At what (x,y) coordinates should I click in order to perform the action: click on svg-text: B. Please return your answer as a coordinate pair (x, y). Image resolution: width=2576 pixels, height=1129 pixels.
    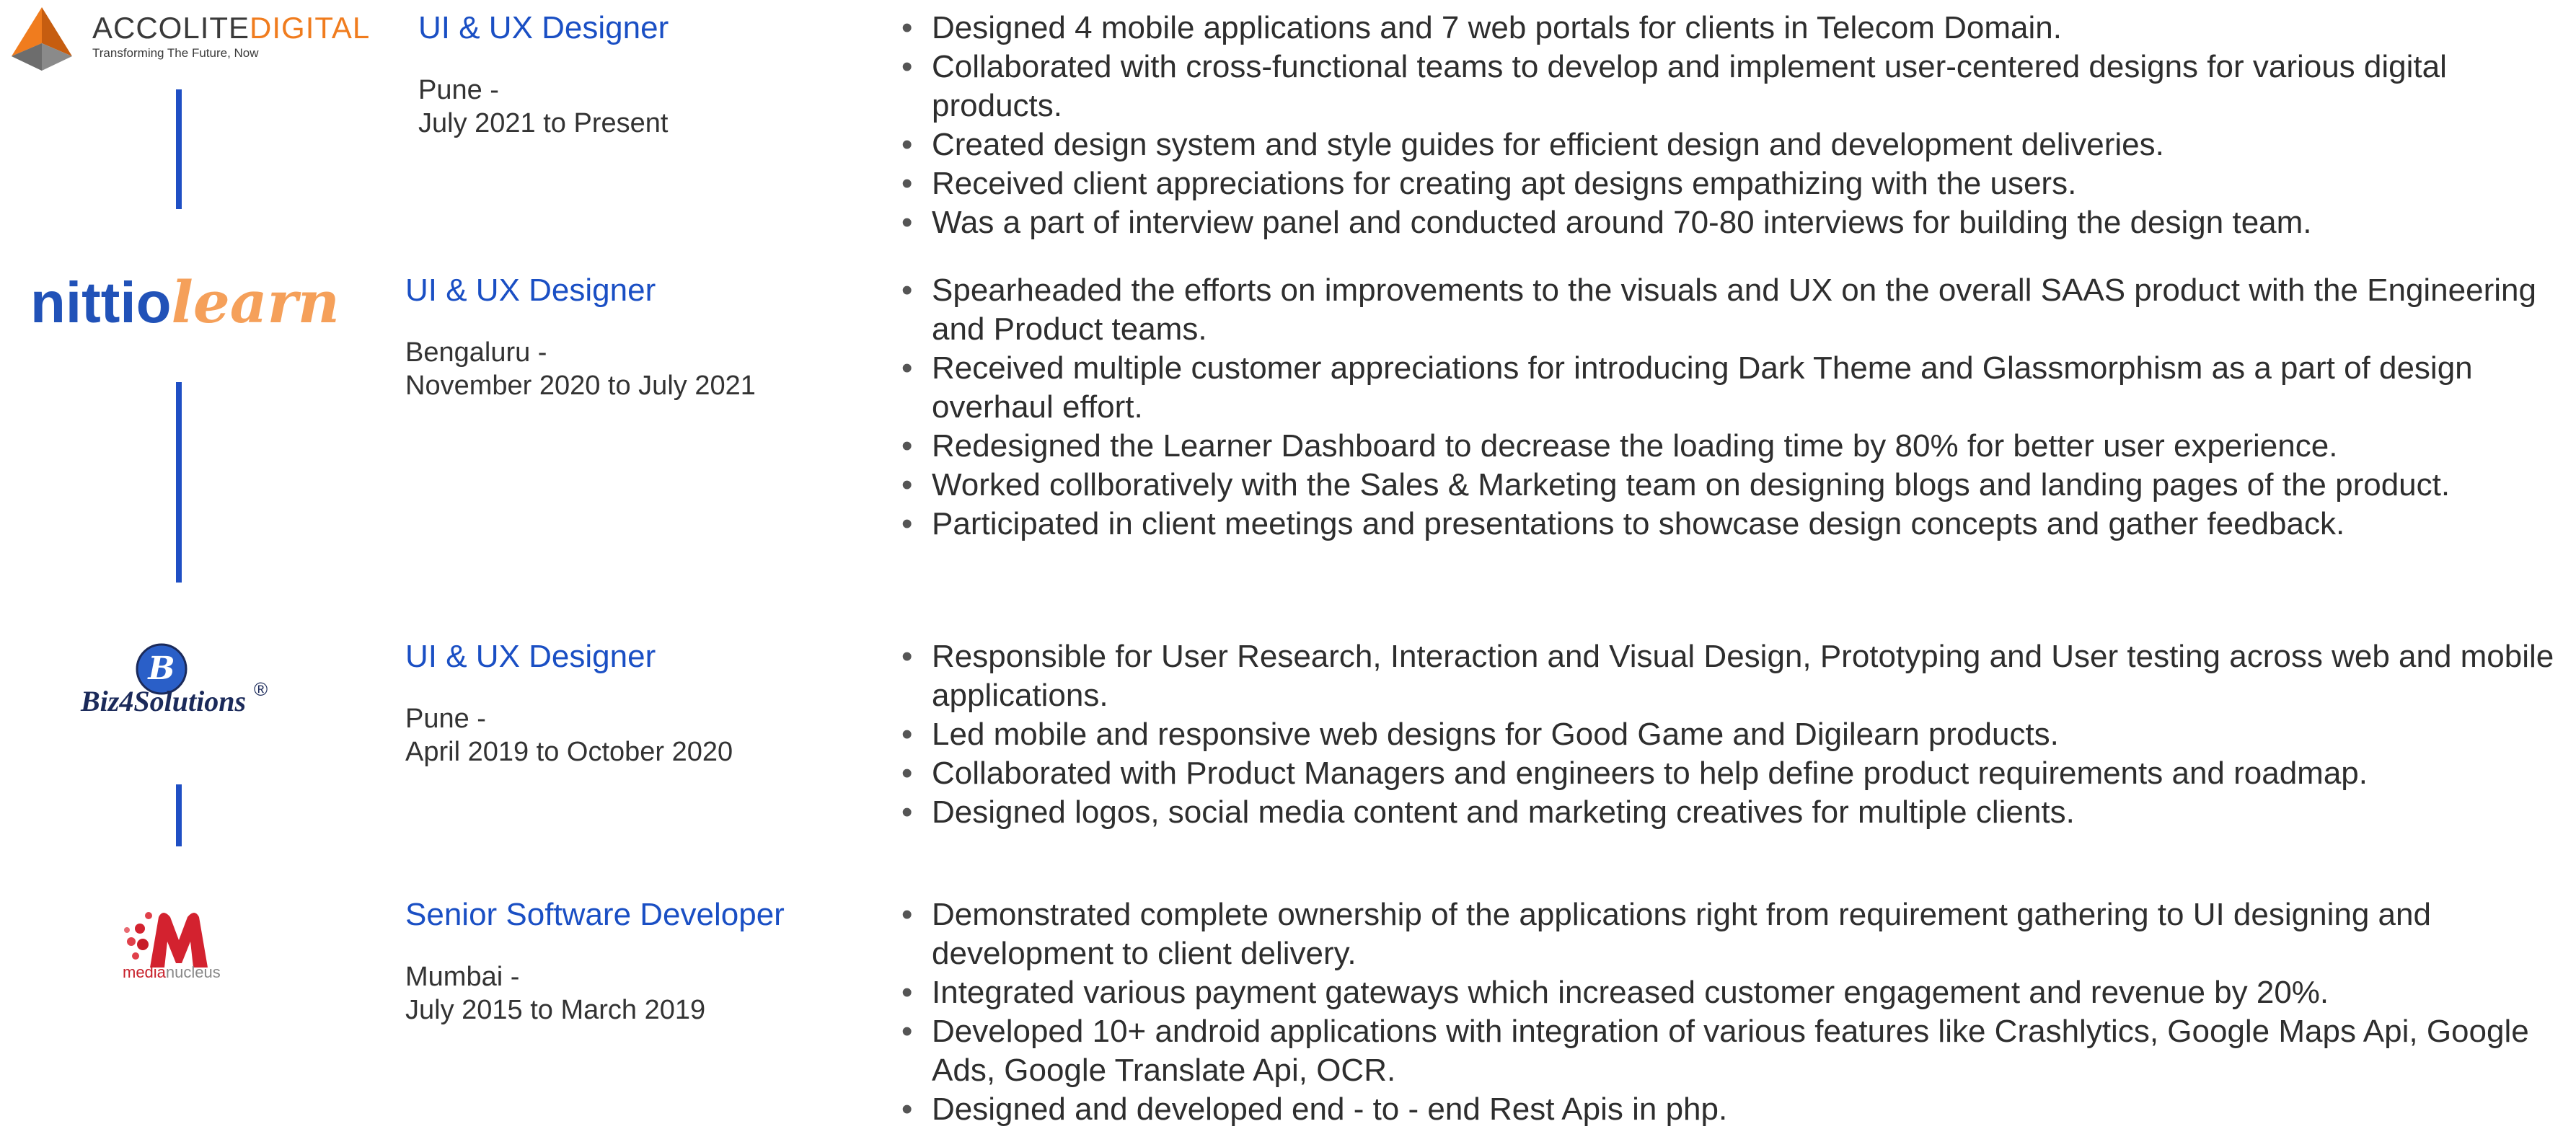
    Looking at the image, I should click on (160, 668).